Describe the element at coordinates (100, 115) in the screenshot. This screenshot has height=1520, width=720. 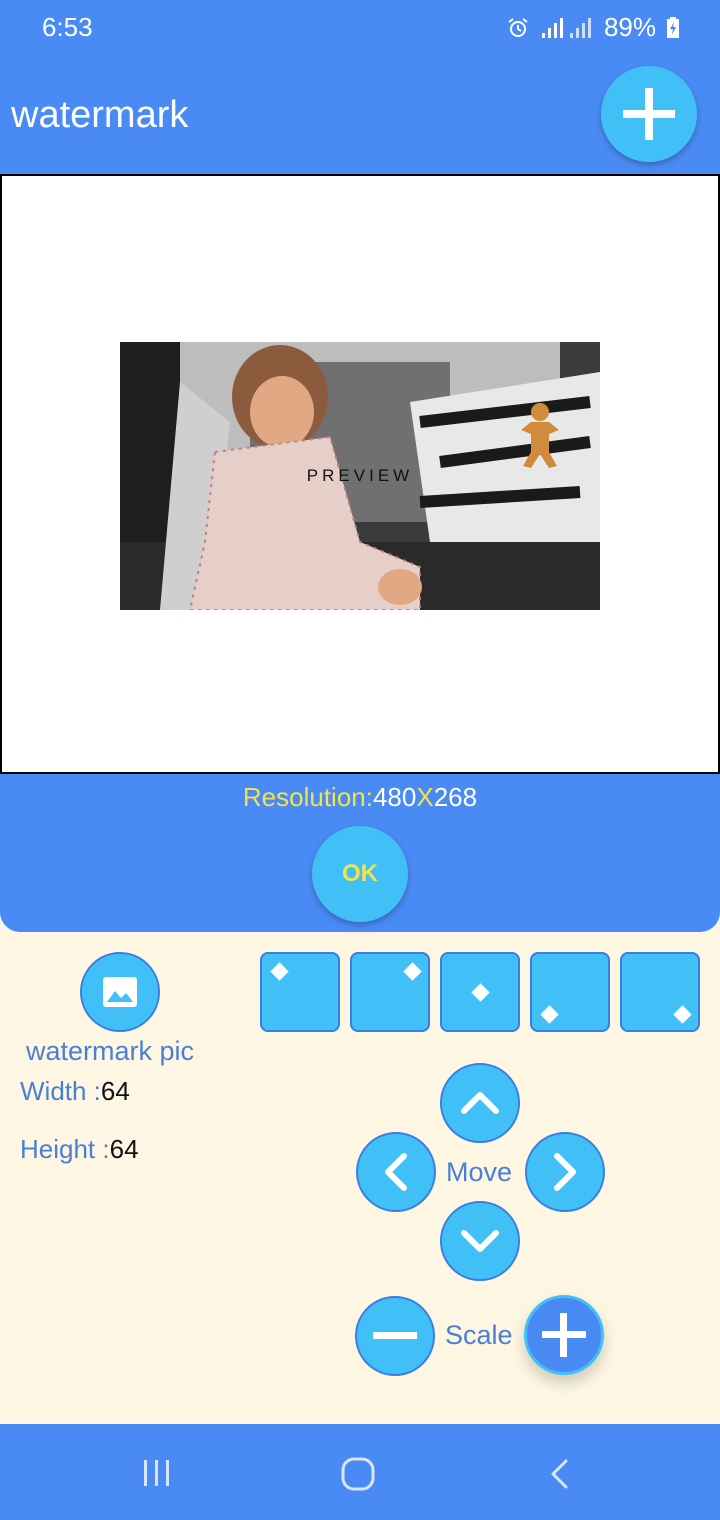
I see `page-title: watermark` at that location.